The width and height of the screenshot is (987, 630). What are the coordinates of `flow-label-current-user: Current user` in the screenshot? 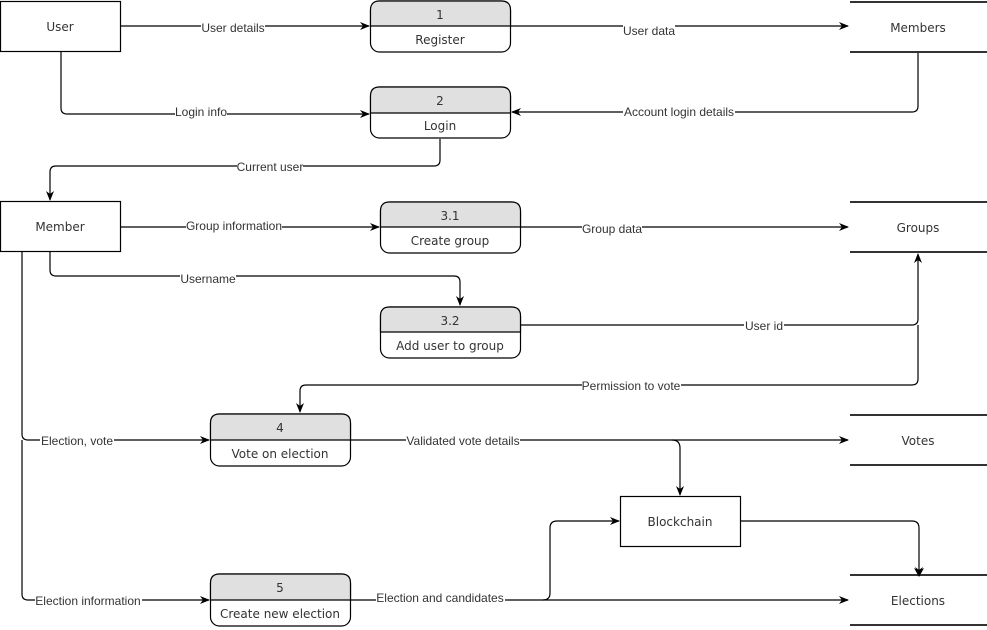 It's located at (270, 167).